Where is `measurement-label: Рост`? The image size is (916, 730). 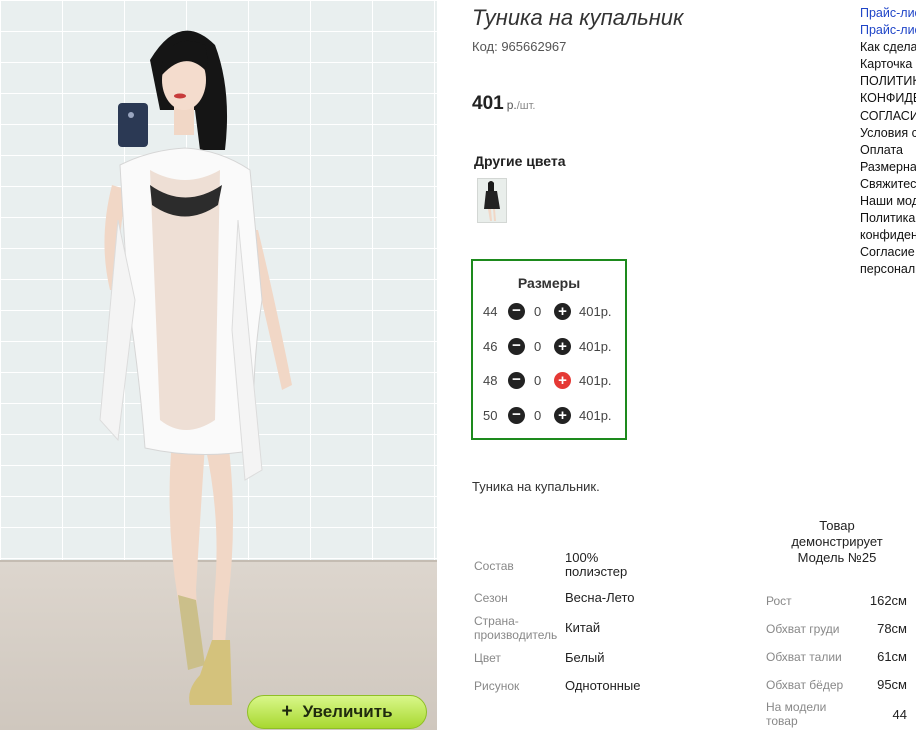 measurement-label: Рост is located at coordinates (779, 601).